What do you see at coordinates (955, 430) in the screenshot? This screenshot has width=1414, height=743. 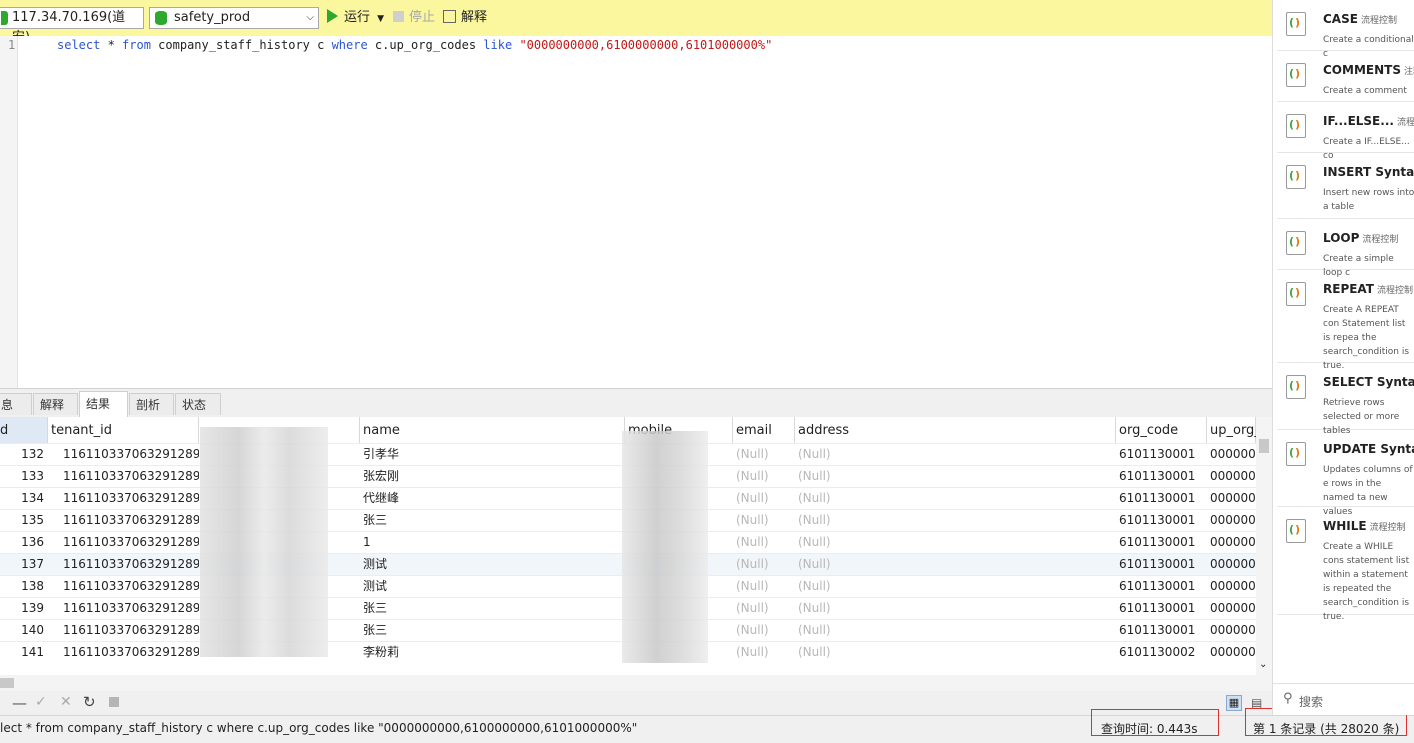 I see `column-header: address` at bounding box center [955, 430].